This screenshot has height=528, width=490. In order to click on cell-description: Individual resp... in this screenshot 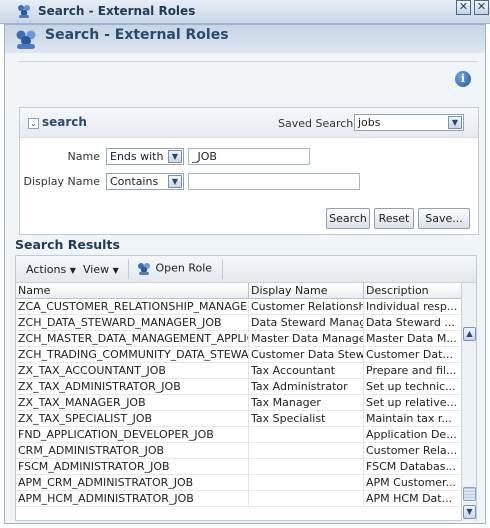, I will do `click(412, 306)`.